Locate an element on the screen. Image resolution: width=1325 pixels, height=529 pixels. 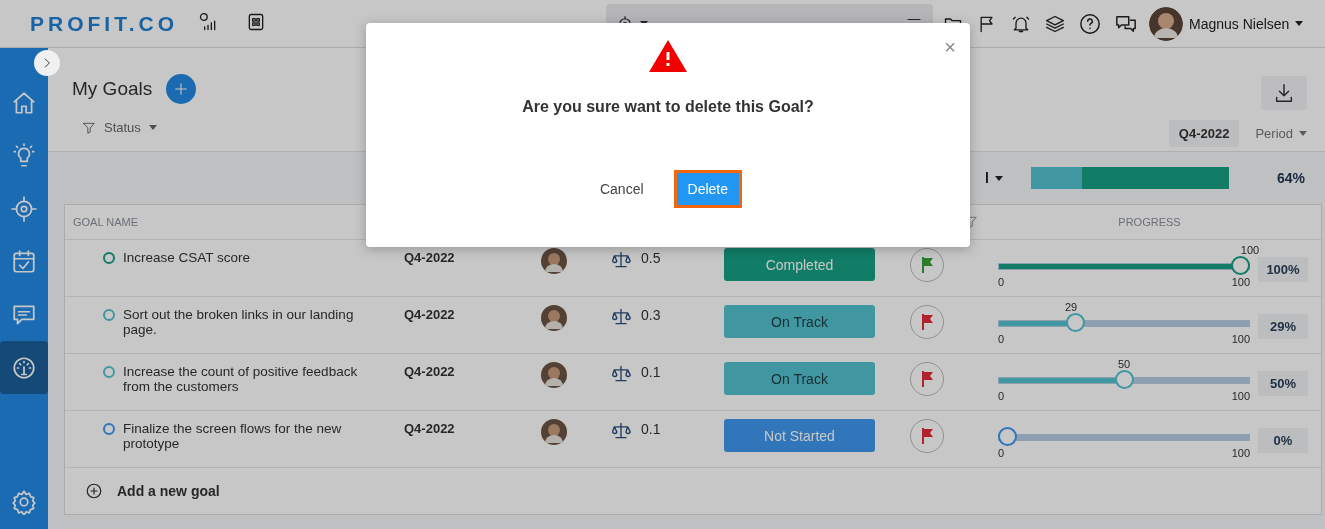
goal-name: Sort out the broken links in our landing page. is located at coordinates (245, 322).